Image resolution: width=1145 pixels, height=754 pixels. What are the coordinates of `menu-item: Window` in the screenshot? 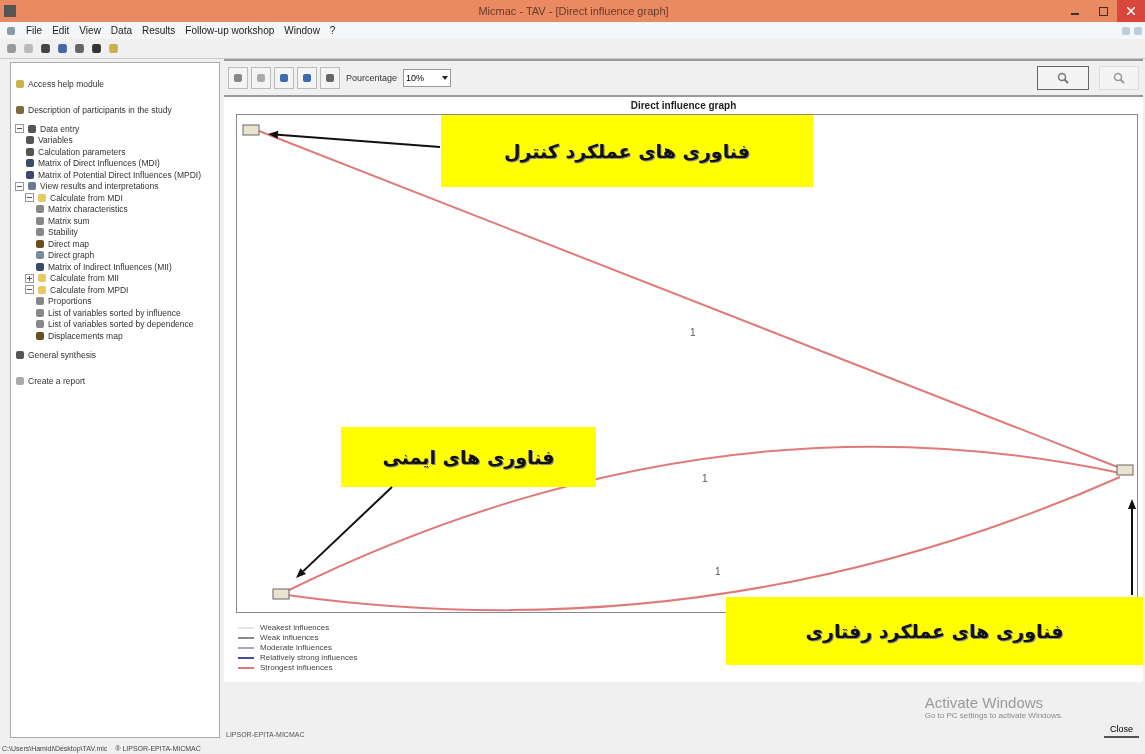 It's located at (302, 30).